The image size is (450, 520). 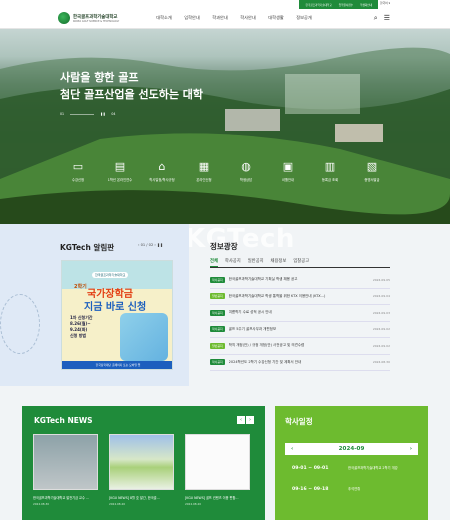 What do you see at coordinates (301, 262) in the screenshot?
I see `tab-bids: 입찰공고` at bounding box center [301, 262].